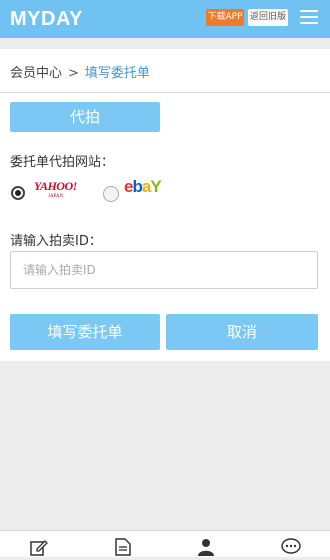 Image resolution: width=330 pixels, height=560 pixels. I want to click on auction-id-label: 请输入拍卖ID：, so click(56, 241).